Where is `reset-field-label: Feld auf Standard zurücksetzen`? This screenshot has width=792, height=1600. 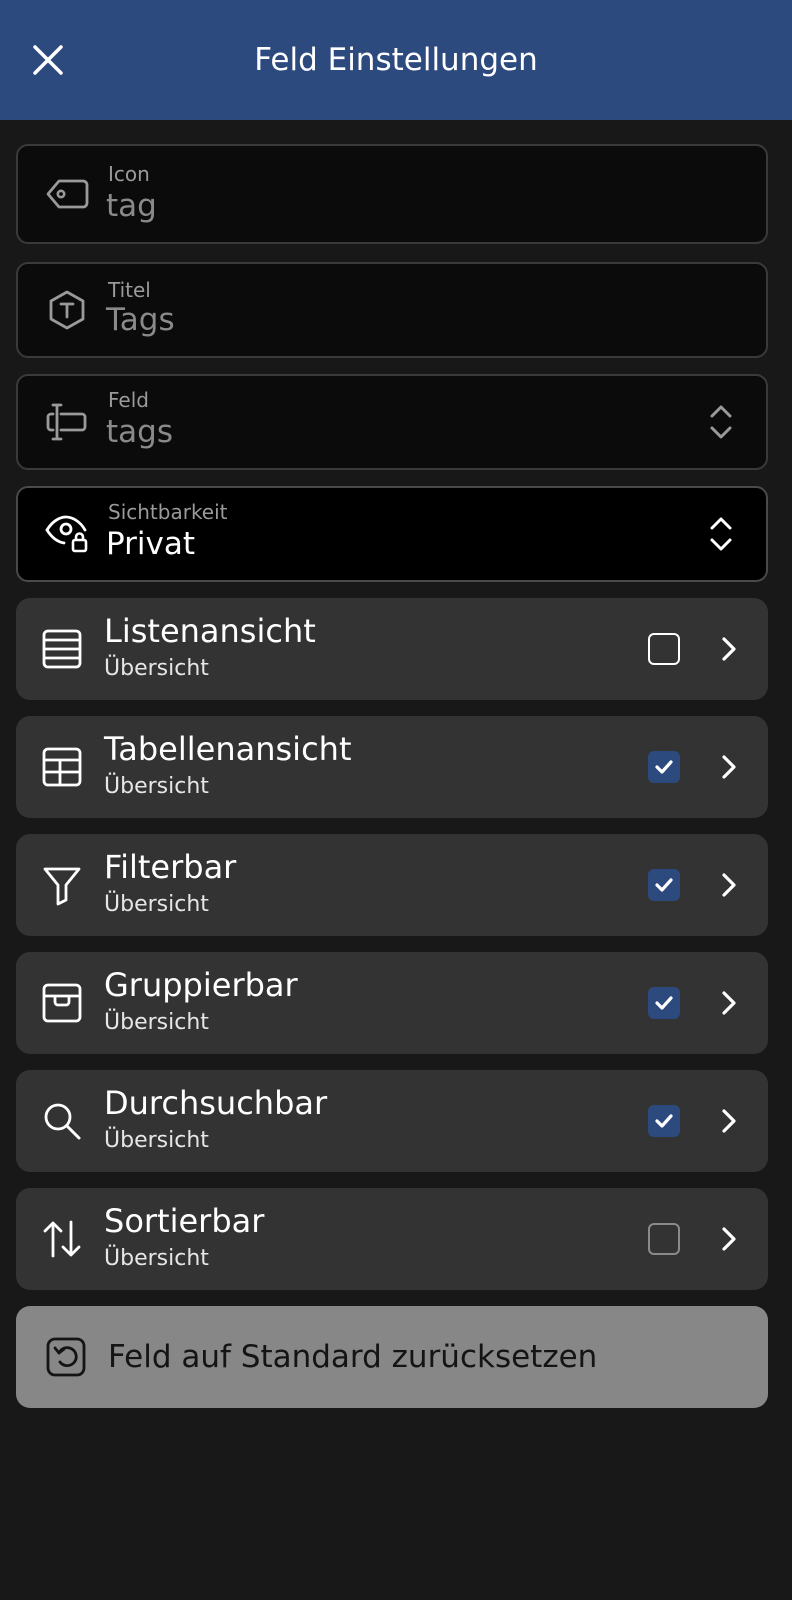 reset-field-label: Feld auf Standard zurücksetzen is located at coordinates (353, 1357).